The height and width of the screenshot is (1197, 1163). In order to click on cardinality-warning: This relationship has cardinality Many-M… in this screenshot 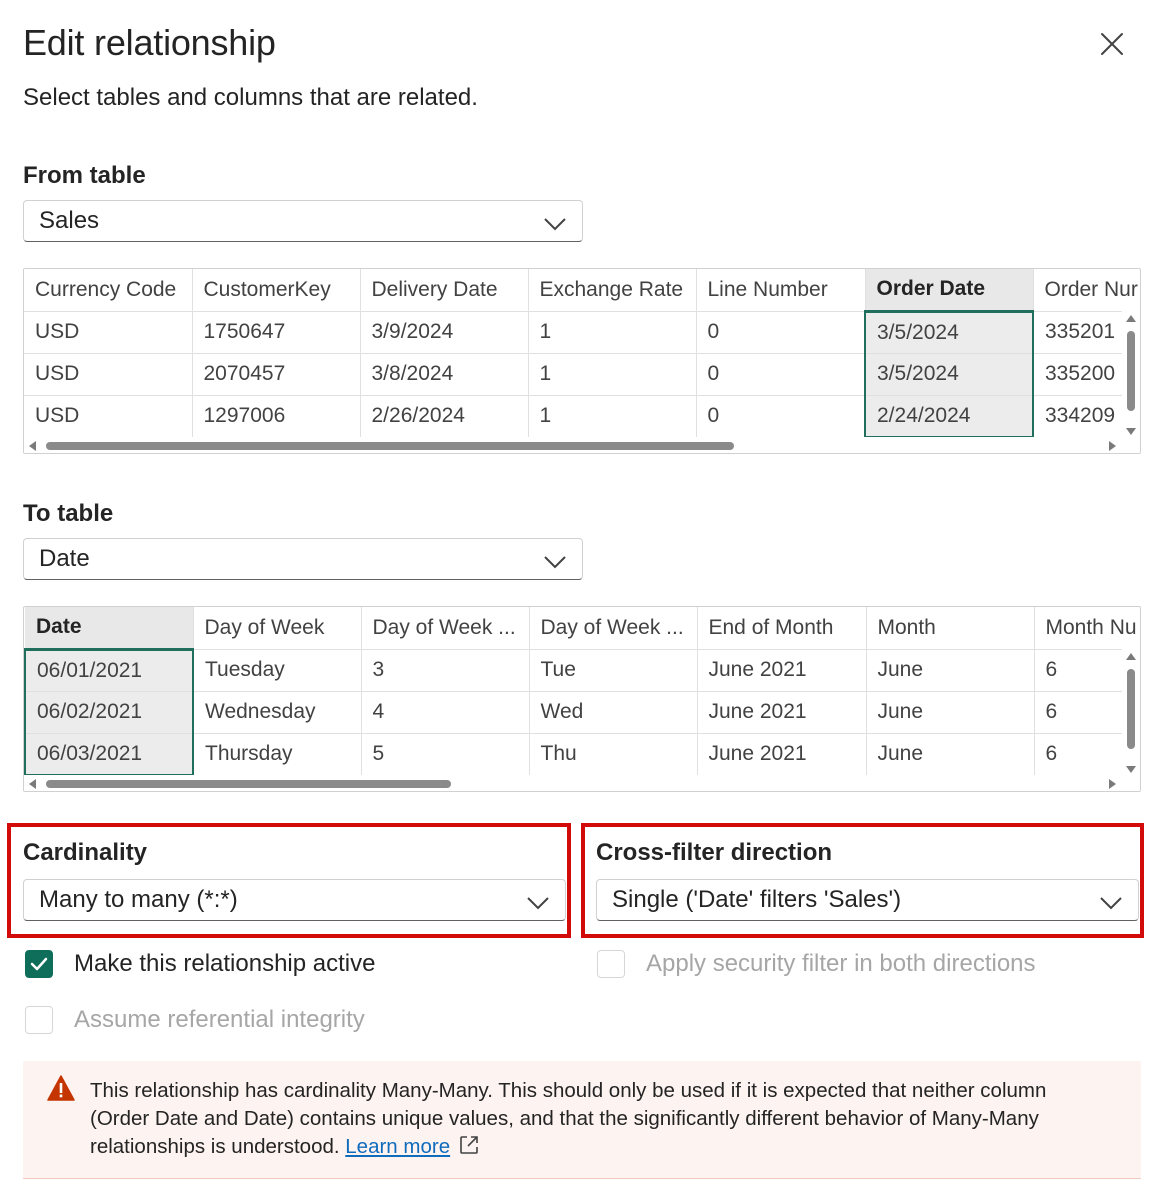, I will do `click(582, 1120)`.